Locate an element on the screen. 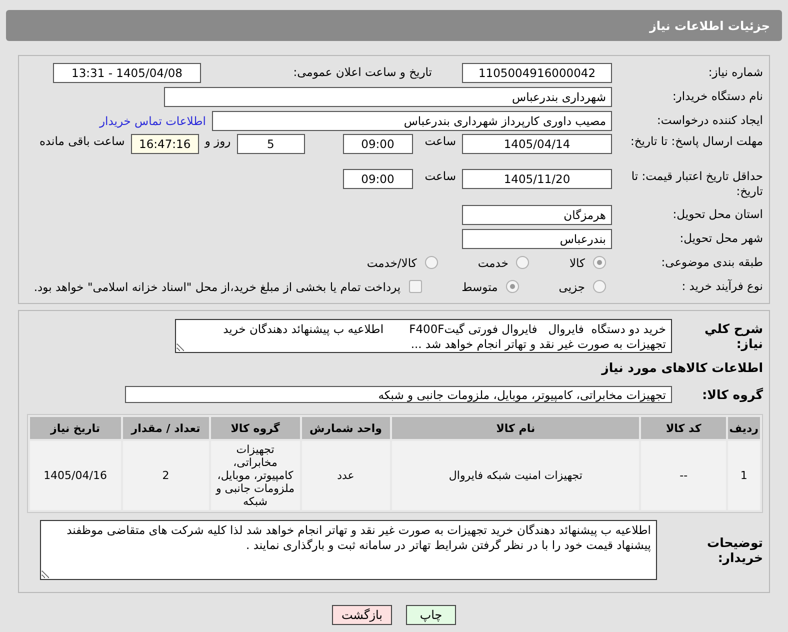 This screenshot has height=632, width=788. field-label: حداقل تاریخ اعتبار قیمت: تا تاریخ: is located at coordinates (696, 184).